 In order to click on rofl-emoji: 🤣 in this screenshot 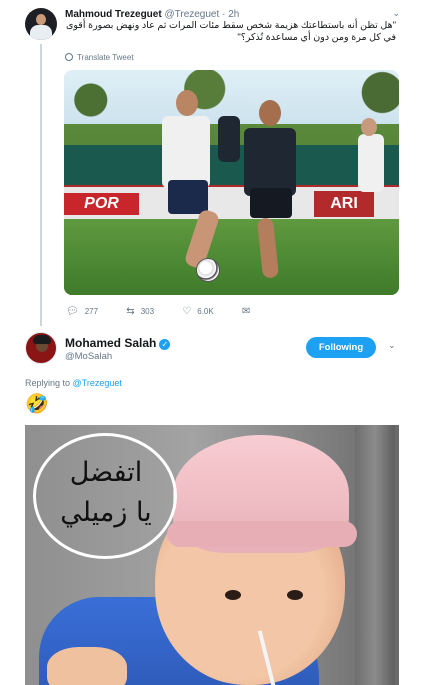, I will do `click(37, 404)`.